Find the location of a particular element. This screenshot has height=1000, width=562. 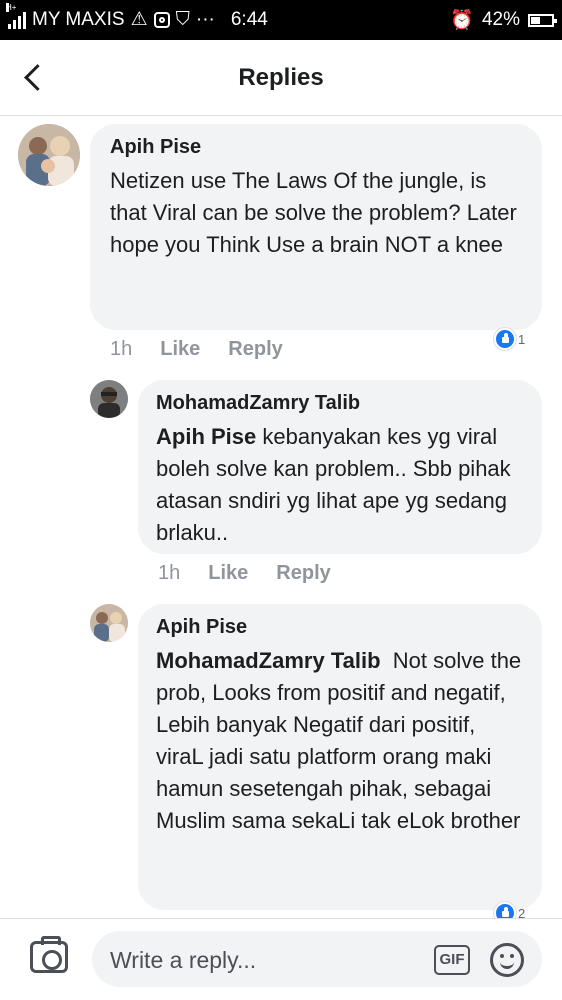

page-title: Replies is located at coordinates (281, 77).